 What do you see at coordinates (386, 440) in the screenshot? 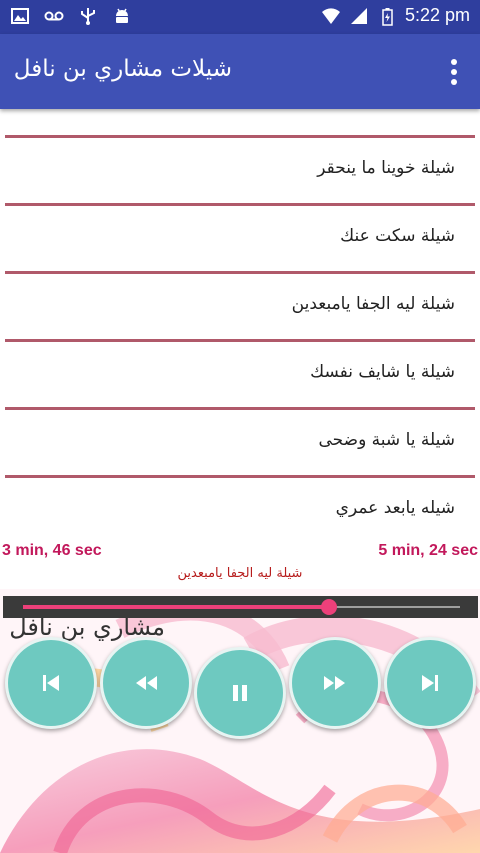
I see `track-title: شيلة يا شبة وضحى` at bounding box center [386, 440].